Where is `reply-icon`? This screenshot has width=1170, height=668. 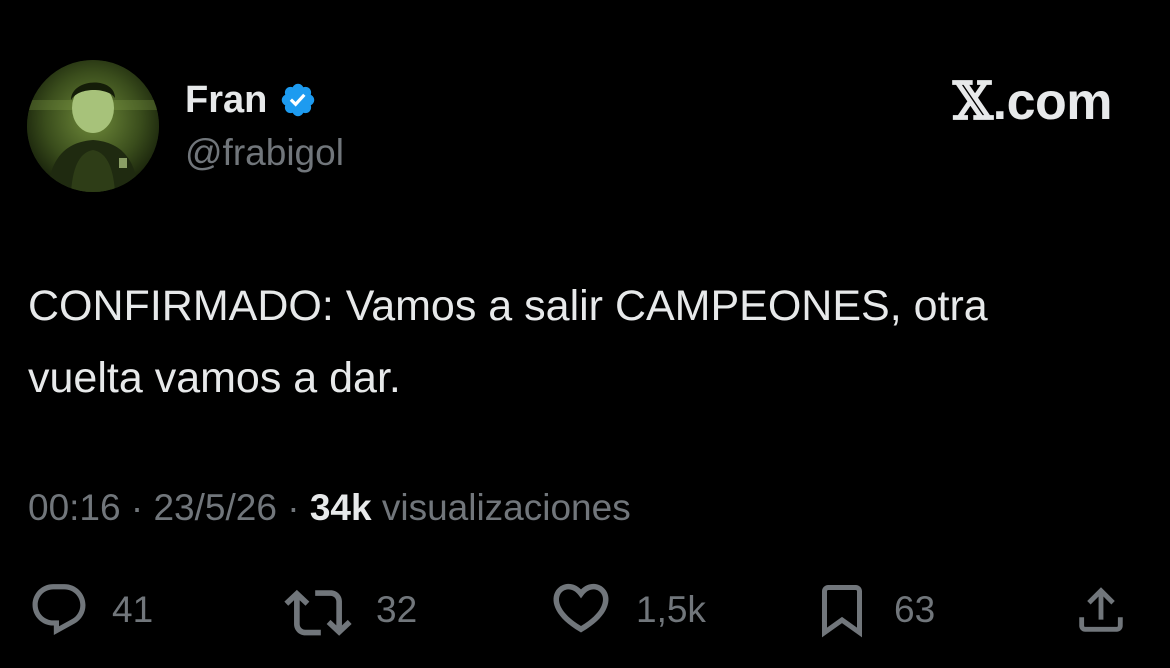 reply-icon is located at coordinates (59, 610).